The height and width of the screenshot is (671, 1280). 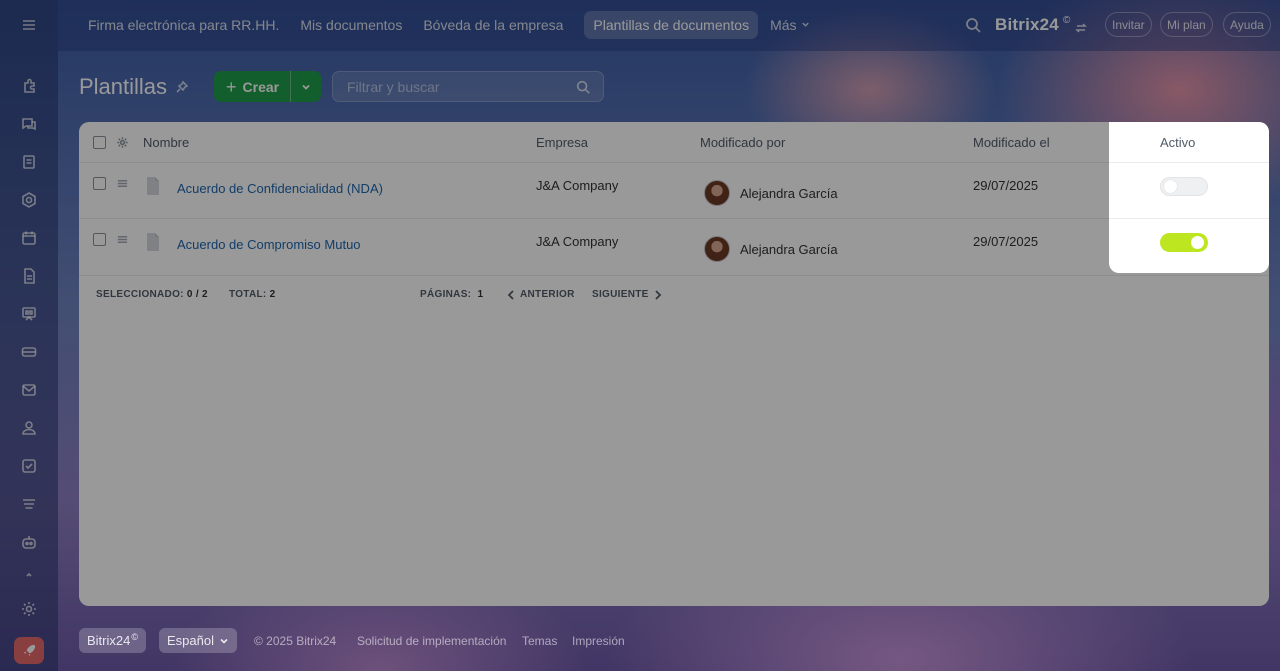 What do you see at coordinates (1177, 142) in the screenshot?
I see `column-active: Activo` at bounding box center [1177, 142].